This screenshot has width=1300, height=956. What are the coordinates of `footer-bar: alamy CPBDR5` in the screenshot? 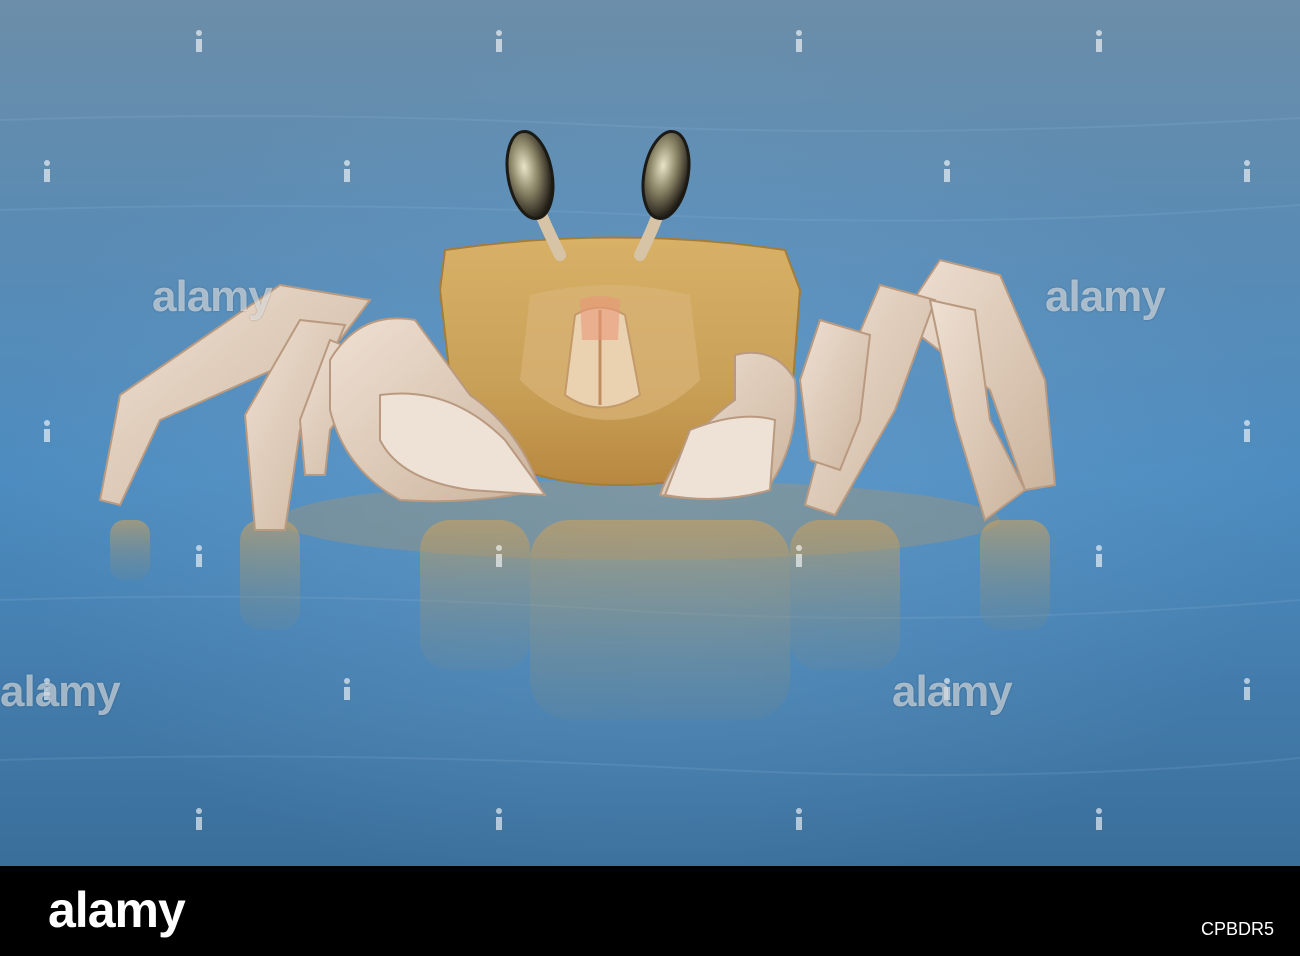 It's located at (650, 911).